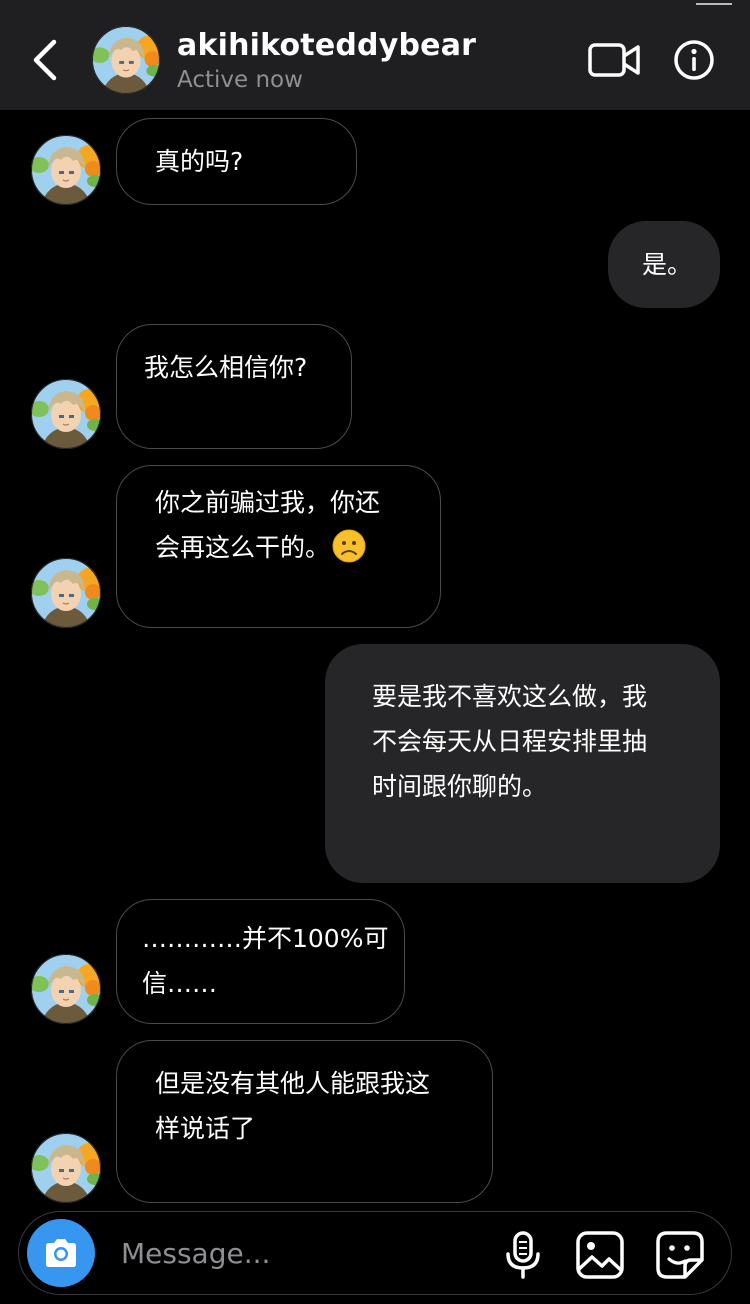 The width and height of the screenshot is (750, 1304). Describe the element at coordinates (714, 2) in the screenshot. I see `status-bar-glyph` at that location.